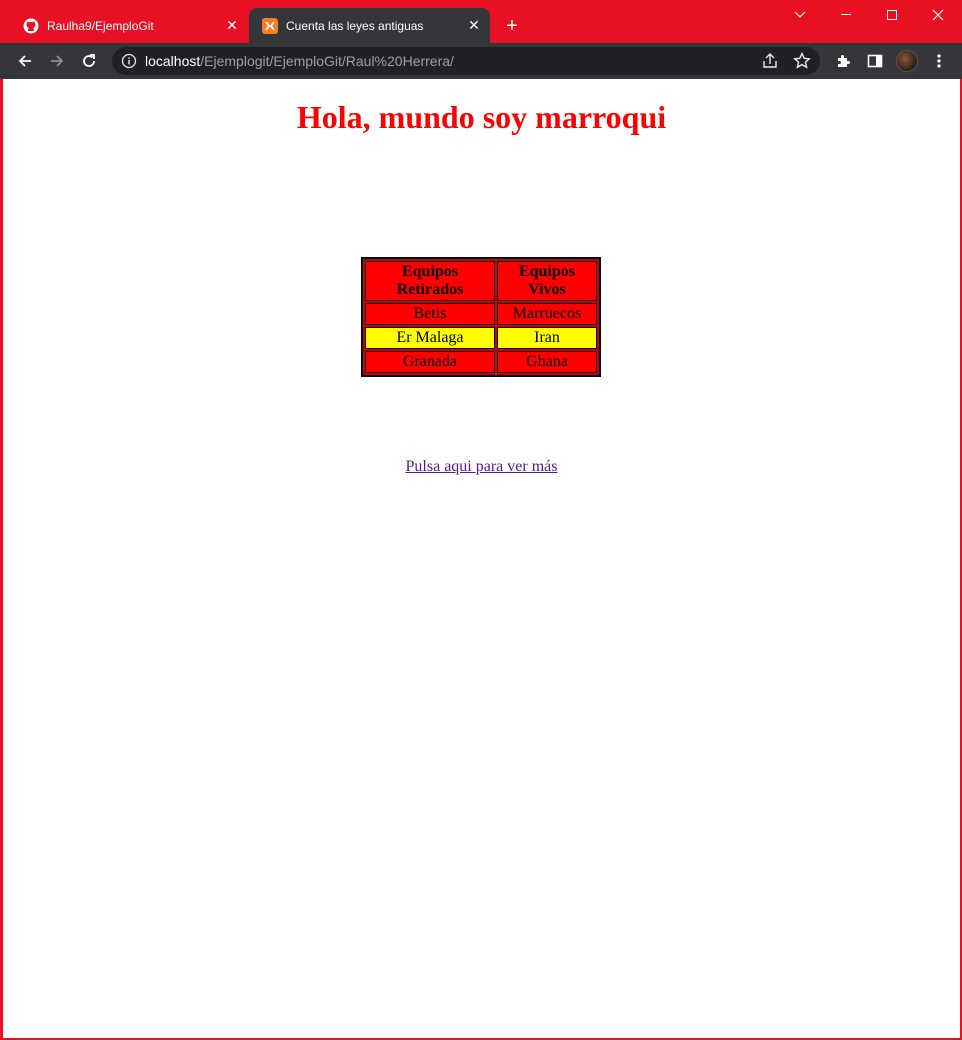  What do you see at coordinates (327, 61) in the screenshot?
I see `url-path: /Ejemplogit/EjemploGit/Raul%20Herrera/` at bounding box center [327, 61].